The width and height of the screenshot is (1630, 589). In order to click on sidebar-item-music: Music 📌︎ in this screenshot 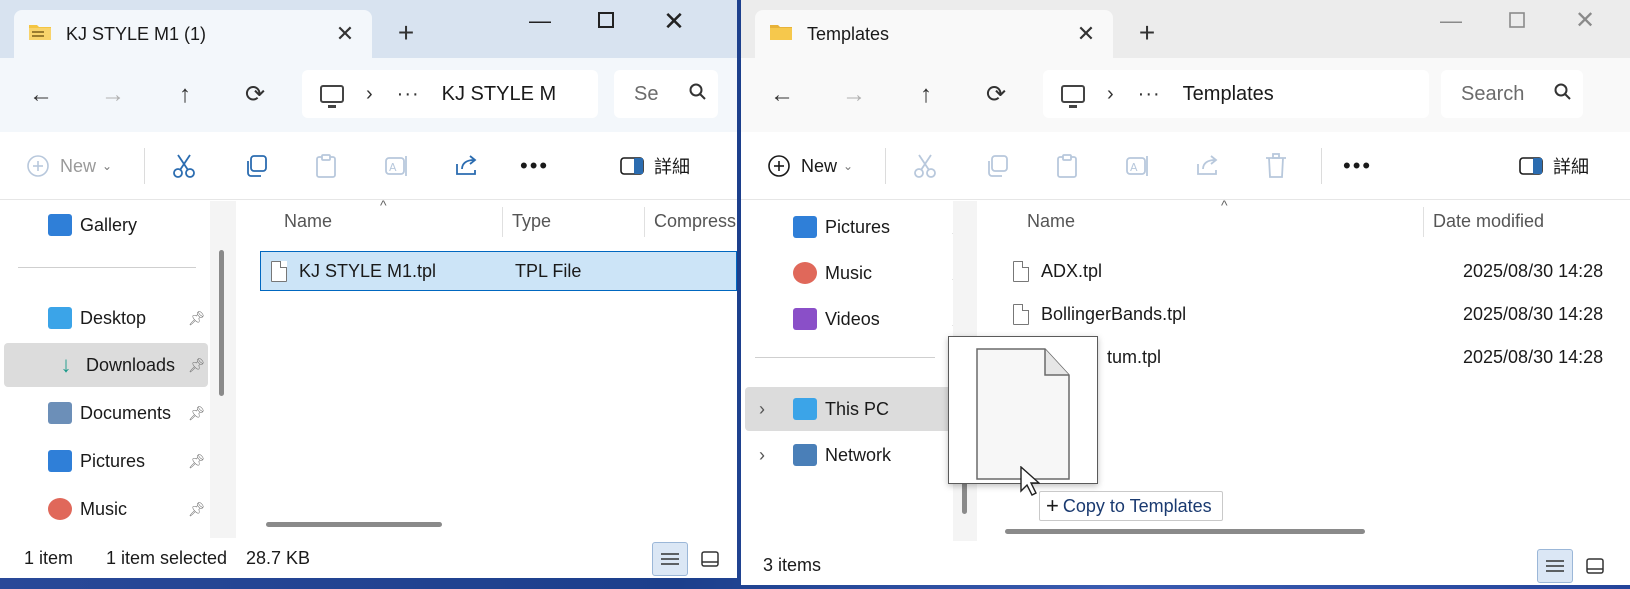, I will do `click(128, 509)`.